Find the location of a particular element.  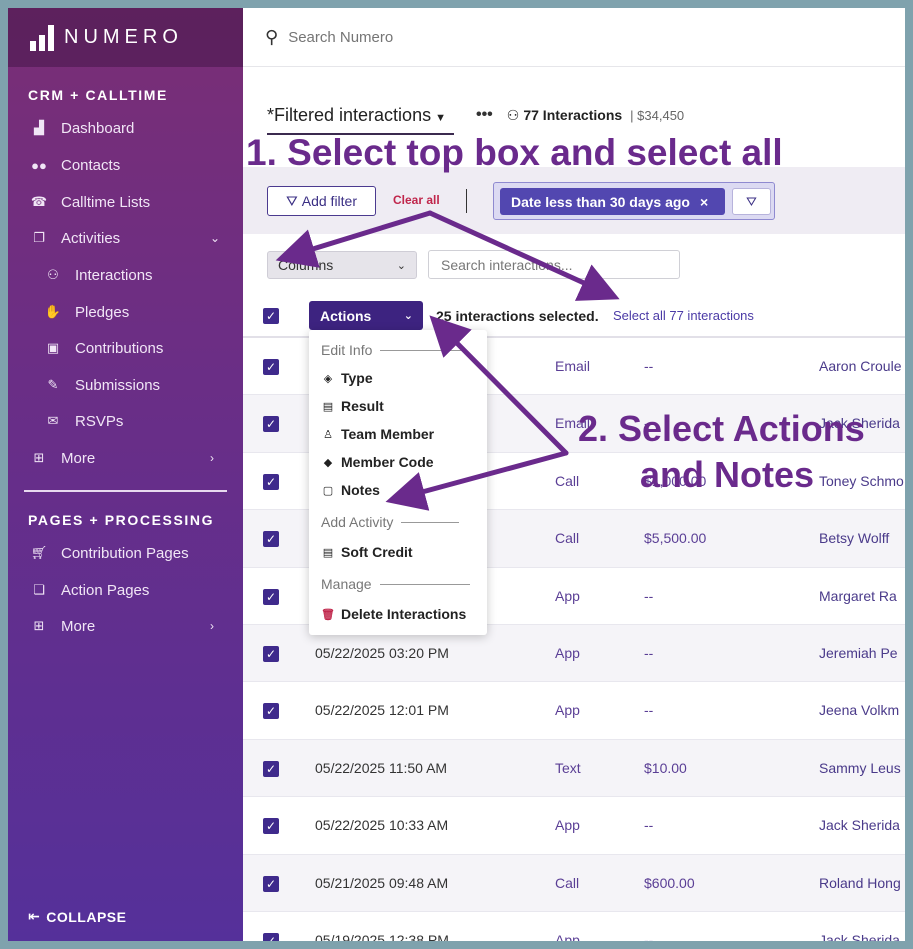

row-type: Text is located at coordinates (568, 767).